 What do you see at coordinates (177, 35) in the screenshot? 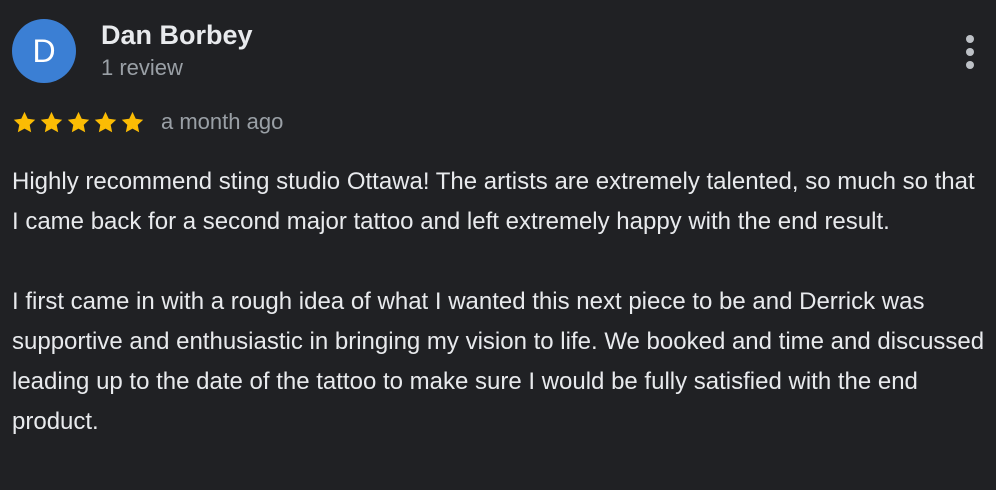
I see `reviewer-name: Dan Borbey` at bounding box center [177, 35].